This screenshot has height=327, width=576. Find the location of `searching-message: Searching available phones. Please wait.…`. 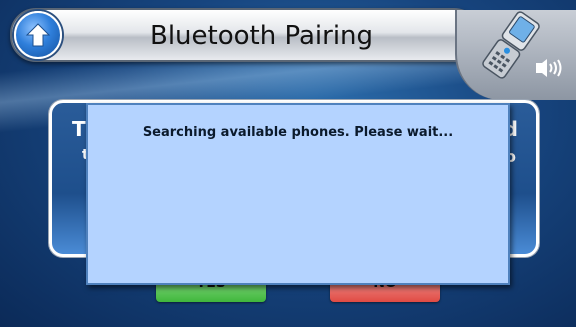

searching-message: Searching available phones. Please wait.… is located at coordinates (298, 132).